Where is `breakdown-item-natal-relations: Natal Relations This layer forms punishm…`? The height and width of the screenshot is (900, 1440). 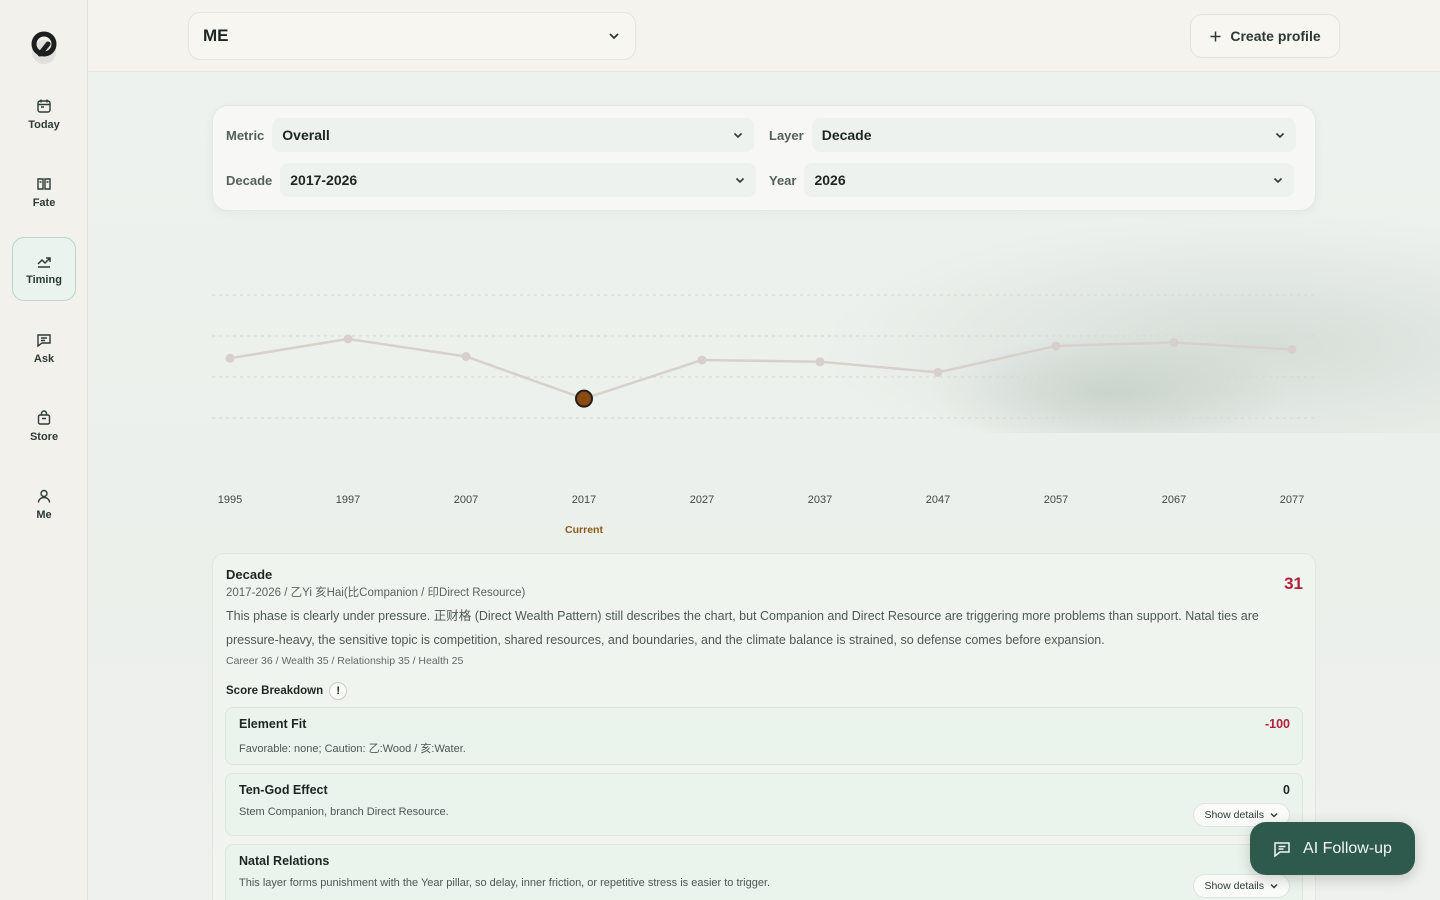
breakdown-item-natal-relations: Natal Relations This layer forms punishm… is located at coordinates (764, 872).